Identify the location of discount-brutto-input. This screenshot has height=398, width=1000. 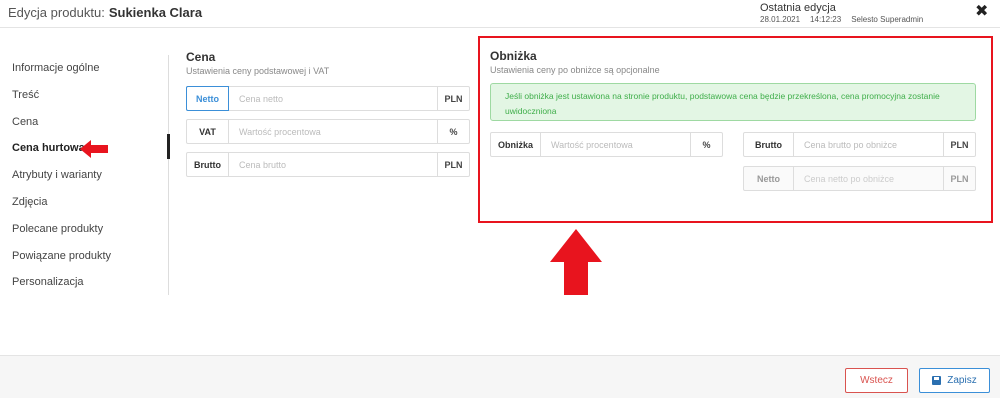
(868, 144).